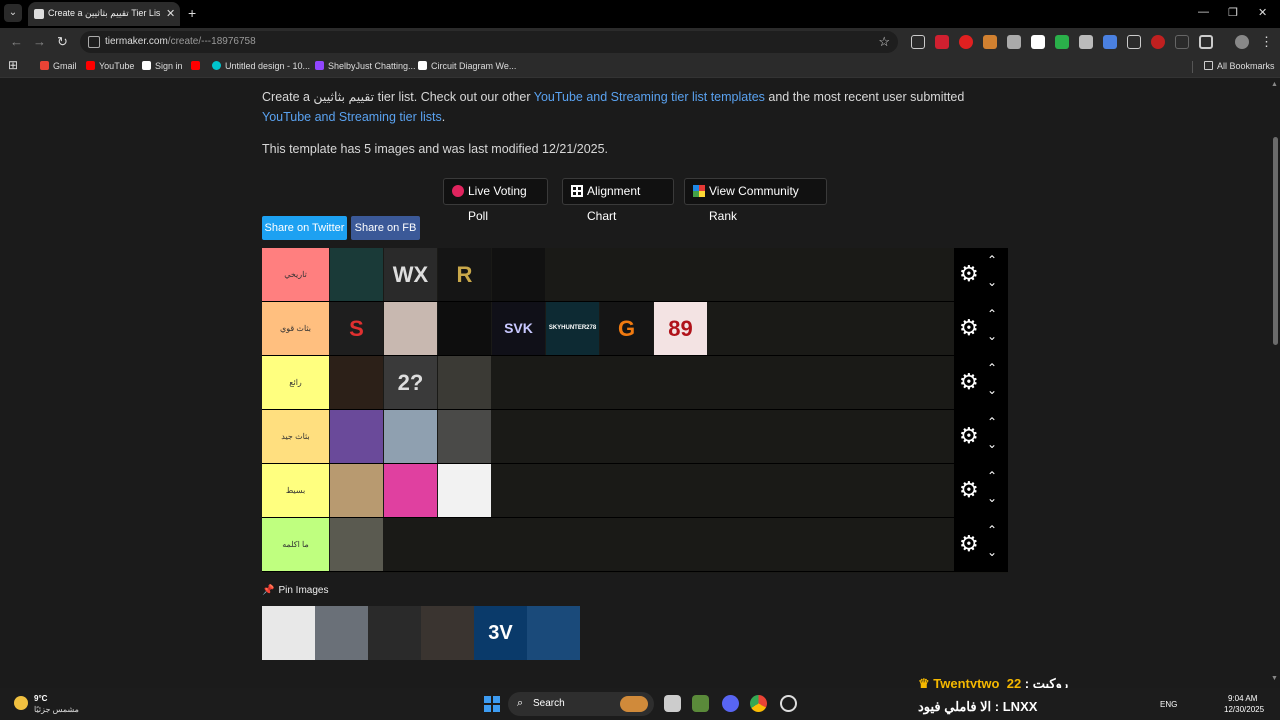  What do you see at coordinates (518, 328) in the screenshot?
I see `tier-item-image: SVK` at bounding box center [518, 328].